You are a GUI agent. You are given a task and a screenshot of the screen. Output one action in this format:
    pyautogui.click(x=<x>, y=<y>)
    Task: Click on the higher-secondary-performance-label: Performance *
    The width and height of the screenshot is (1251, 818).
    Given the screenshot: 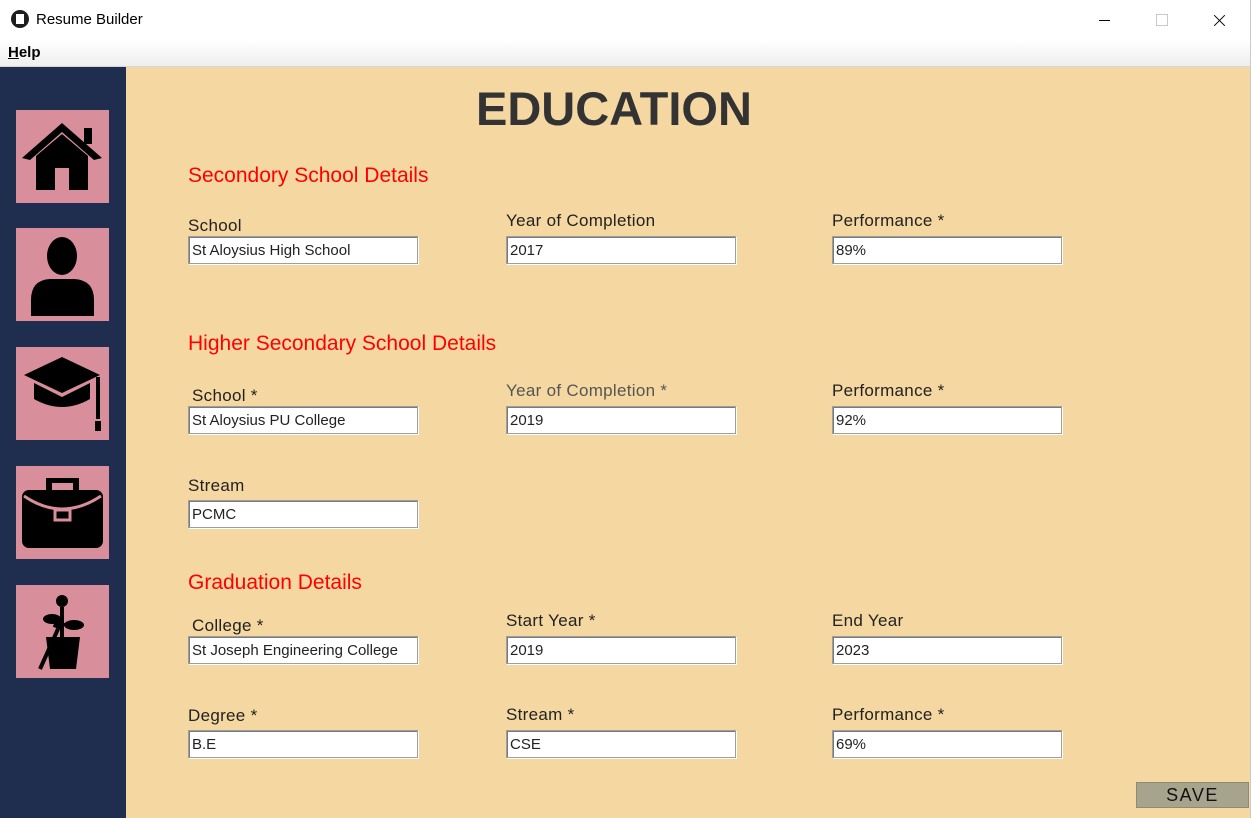 What is the action you would take?
    pyautogui.click(x=888, y=390)
    